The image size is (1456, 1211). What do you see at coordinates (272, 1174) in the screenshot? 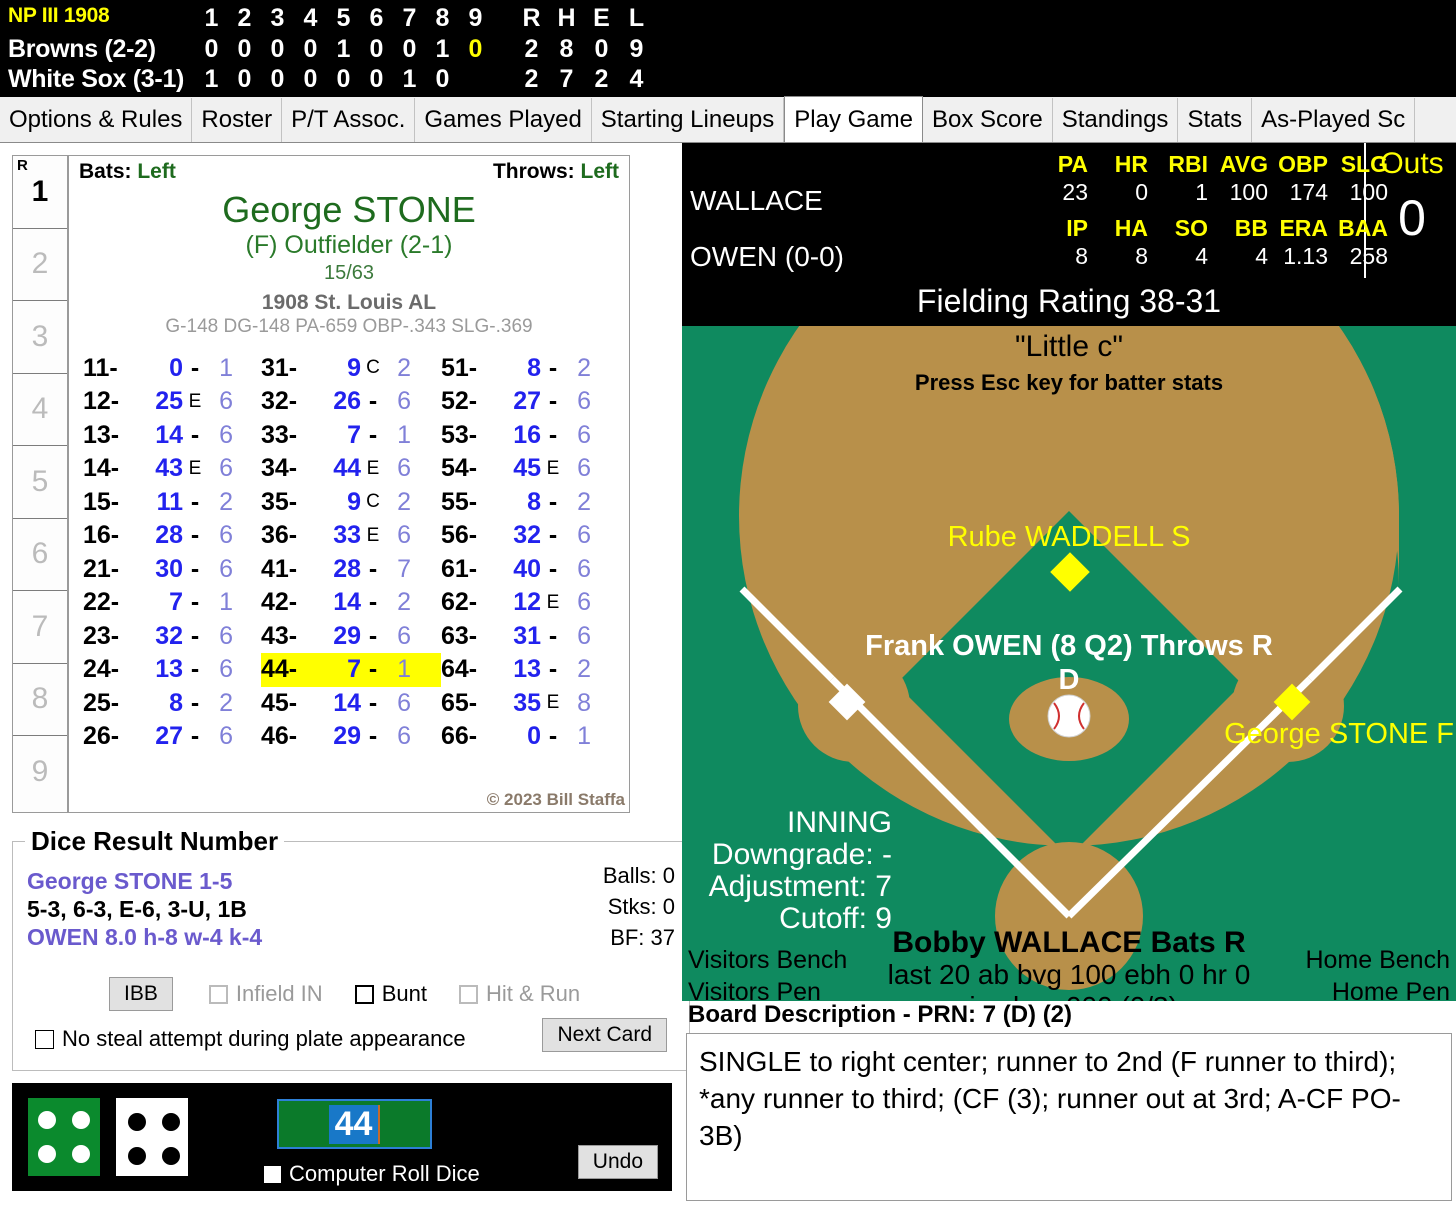
I see `computer-roll-dice-checkbox-box` at bounding box center [272, 1174].